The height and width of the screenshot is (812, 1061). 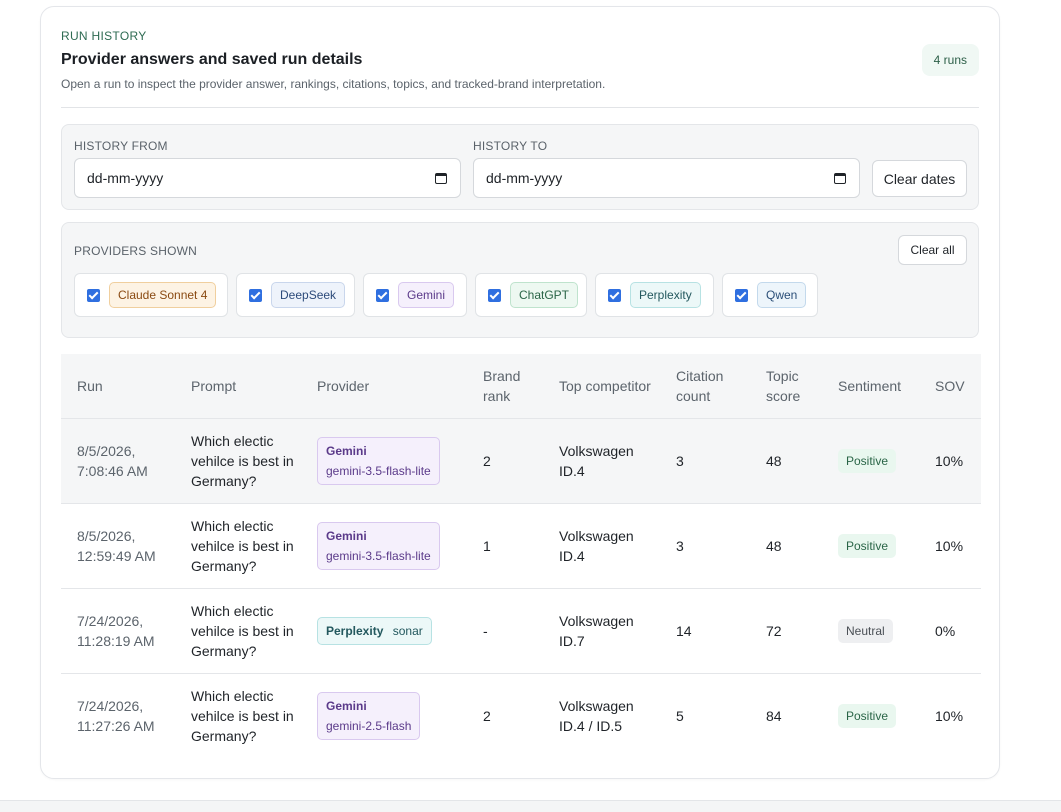 I want to click on provider-cell: Gemini gemini-2.5-flash, so click(x=384, y=715).